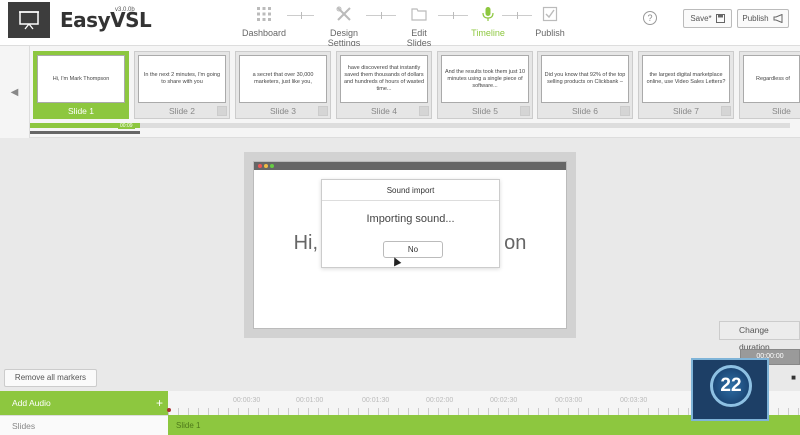  I want to click on app-name: EasyVSL, so click(106, 20).